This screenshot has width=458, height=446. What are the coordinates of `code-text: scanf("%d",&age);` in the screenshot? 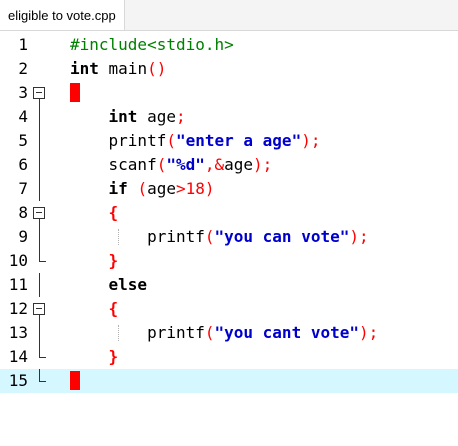 It's located at (171, 165).